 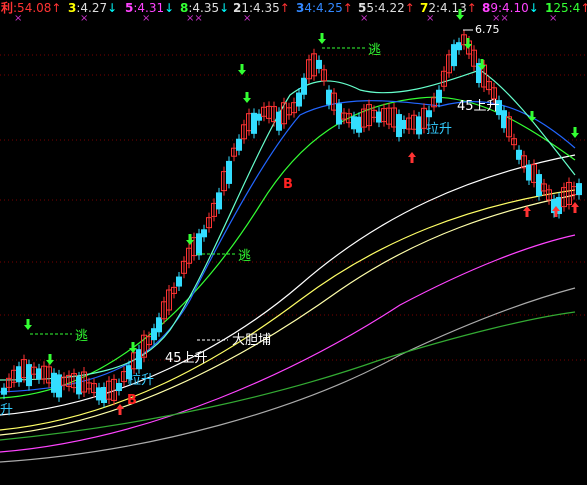 What do you see at coordinates (186, 358) in the screenshot?
I see `annotation-label-4: 45上升` at bounding box center [186, 358].